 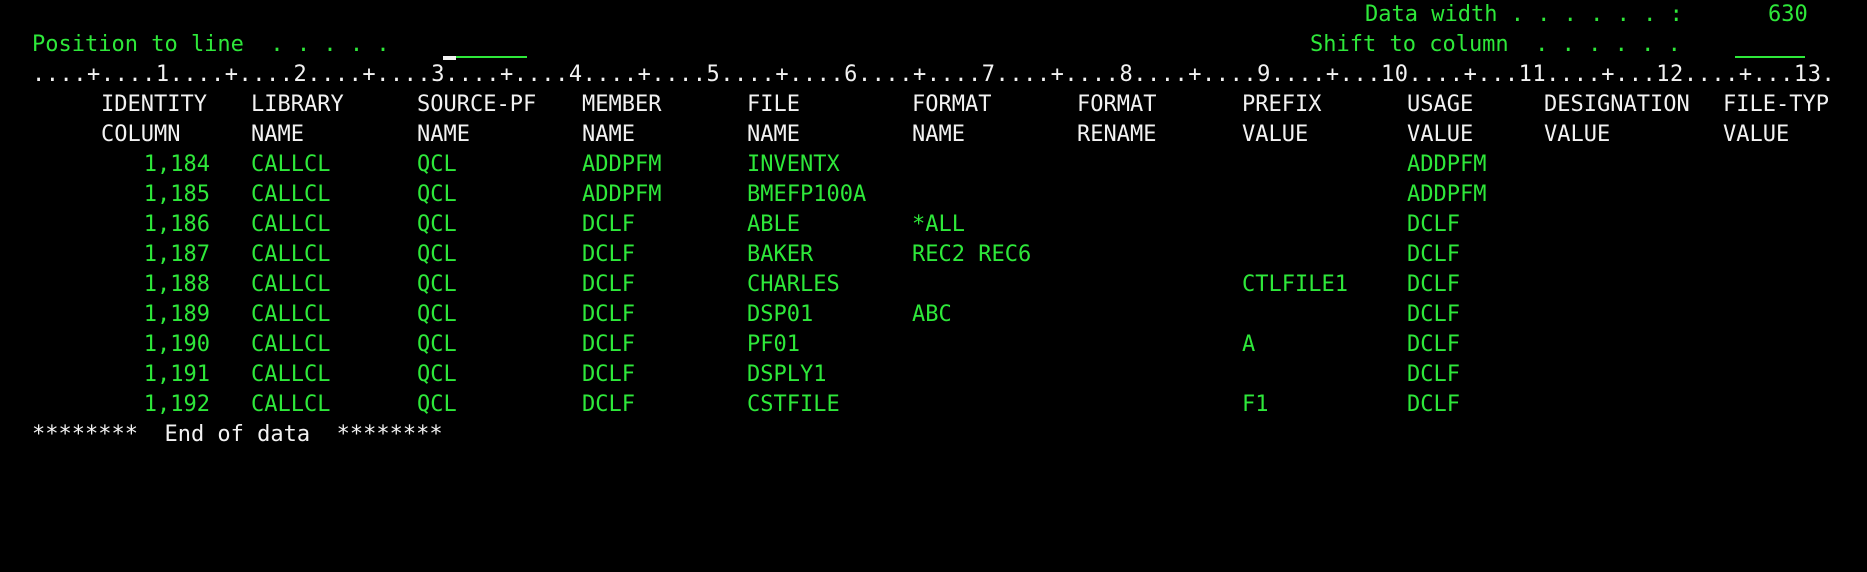 I want to click on table-row: 1,186 CALLCL QCL DCLF ABLE *ALL DCLF, so click(x=933, y=225).